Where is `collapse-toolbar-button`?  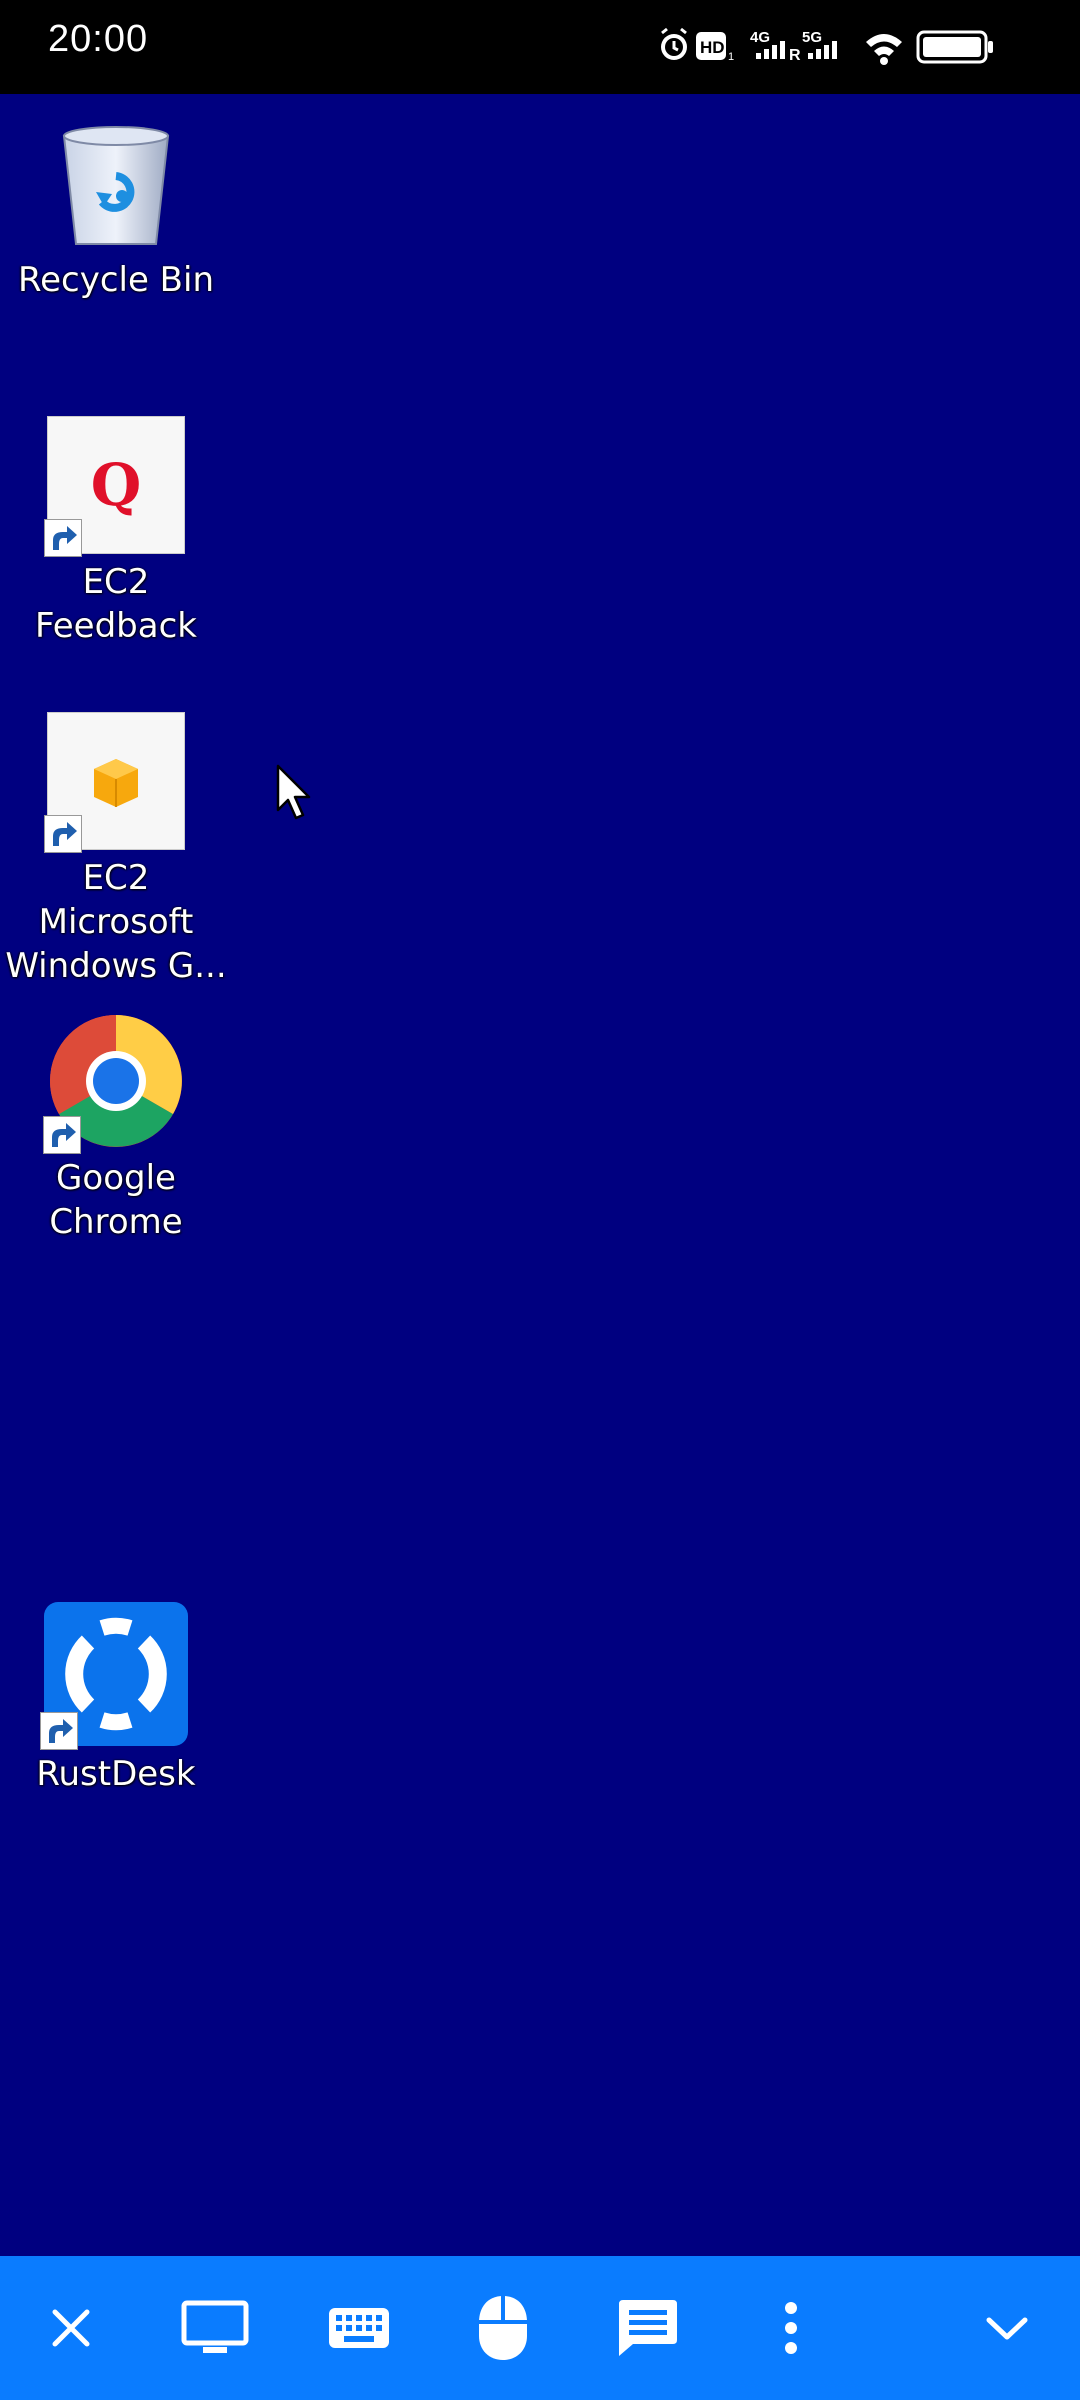
collapse-toolbar-button is located at coordinates (1007, 2328).